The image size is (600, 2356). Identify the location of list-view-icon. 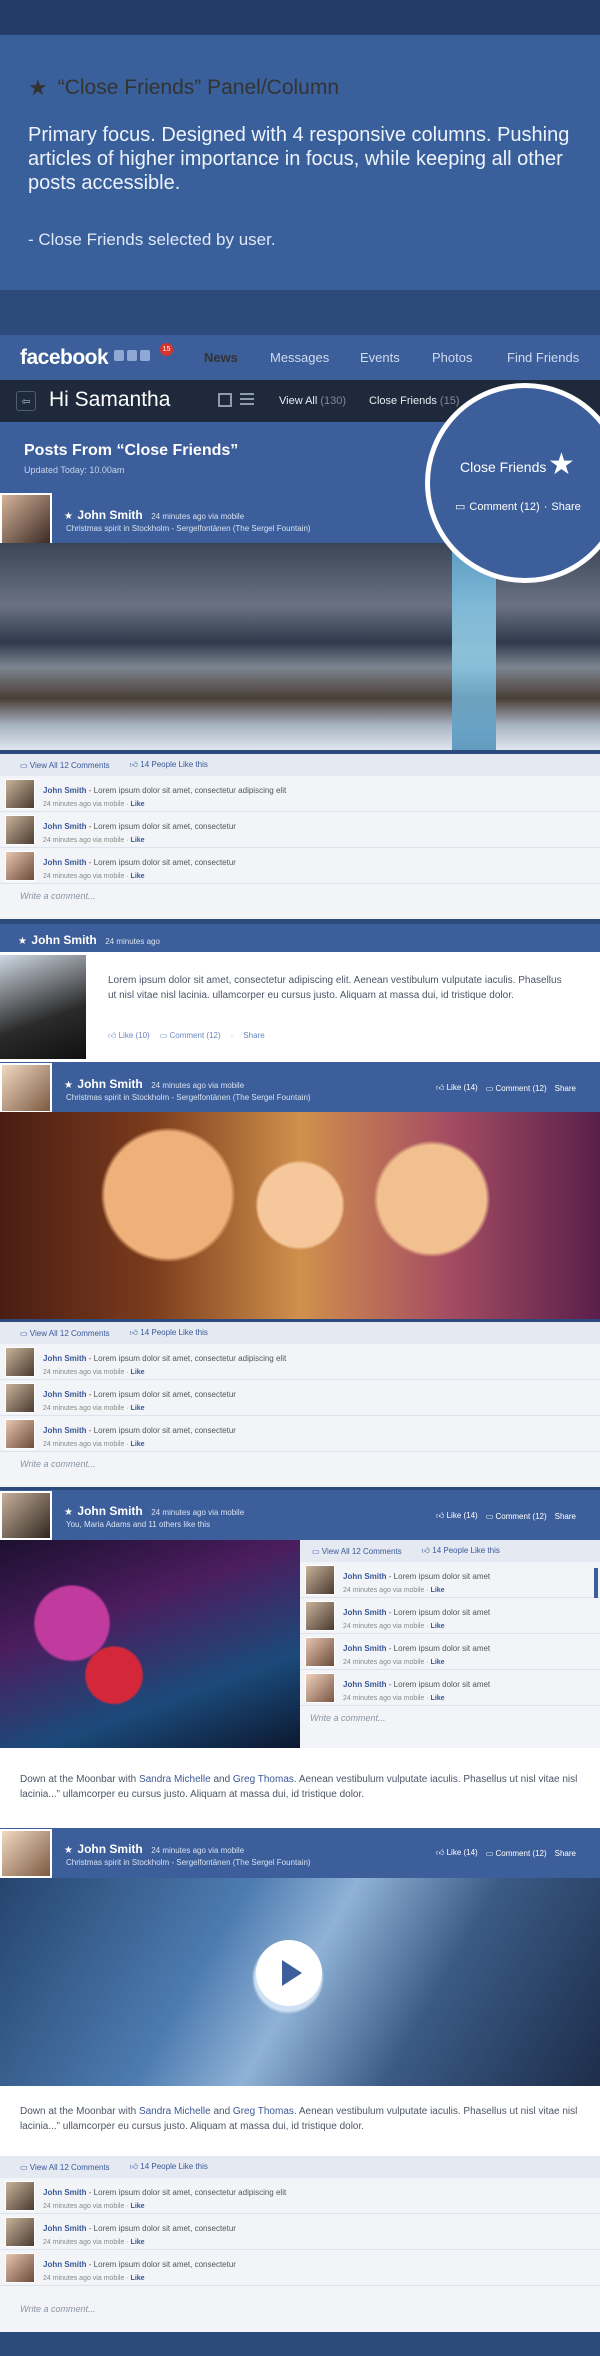
(247, 400).